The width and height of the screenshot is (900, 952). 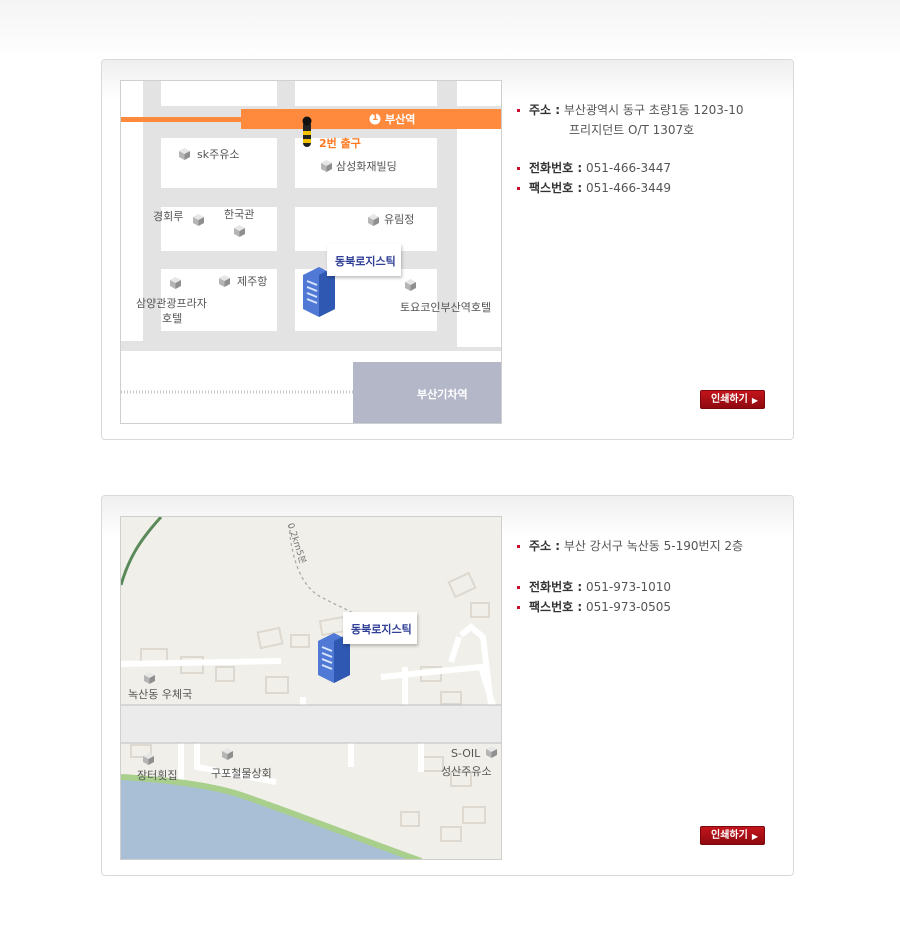 I want to click on landmark-label: 유림정, so click(x=399, y=219).